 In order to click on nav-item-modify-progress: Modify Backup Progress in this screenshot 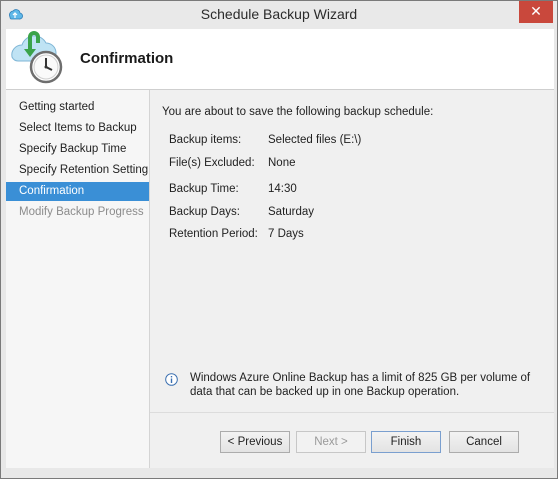, I will do `click(81, 212)`.